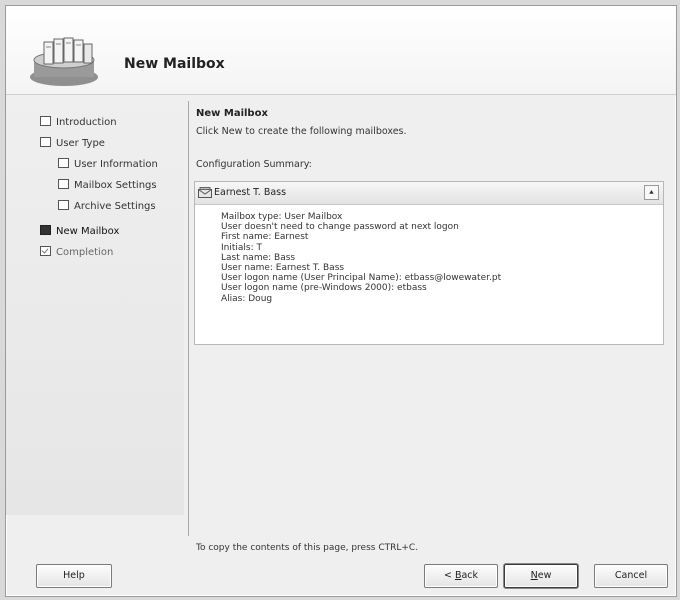 The height and width of the screenshot is (600, 680). I want to click on sidebar-step-item: Mailbox Settings, so click(107, 185).